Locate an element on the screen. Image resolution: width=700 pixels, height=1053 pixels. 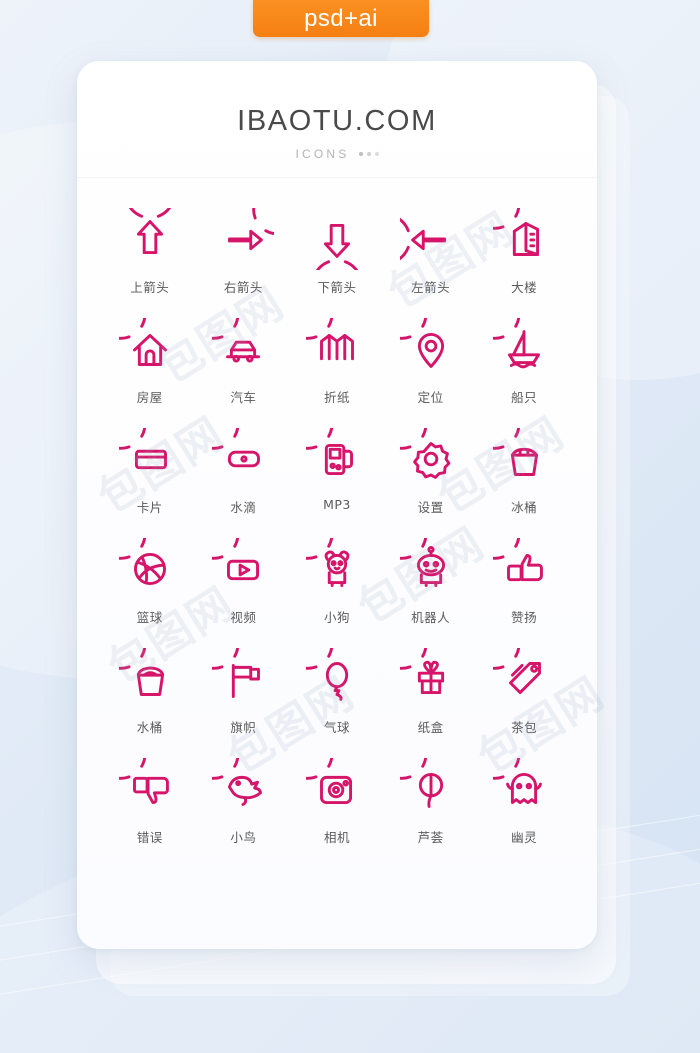
icon-label: 房屋 is located at coordinates (149, 397).